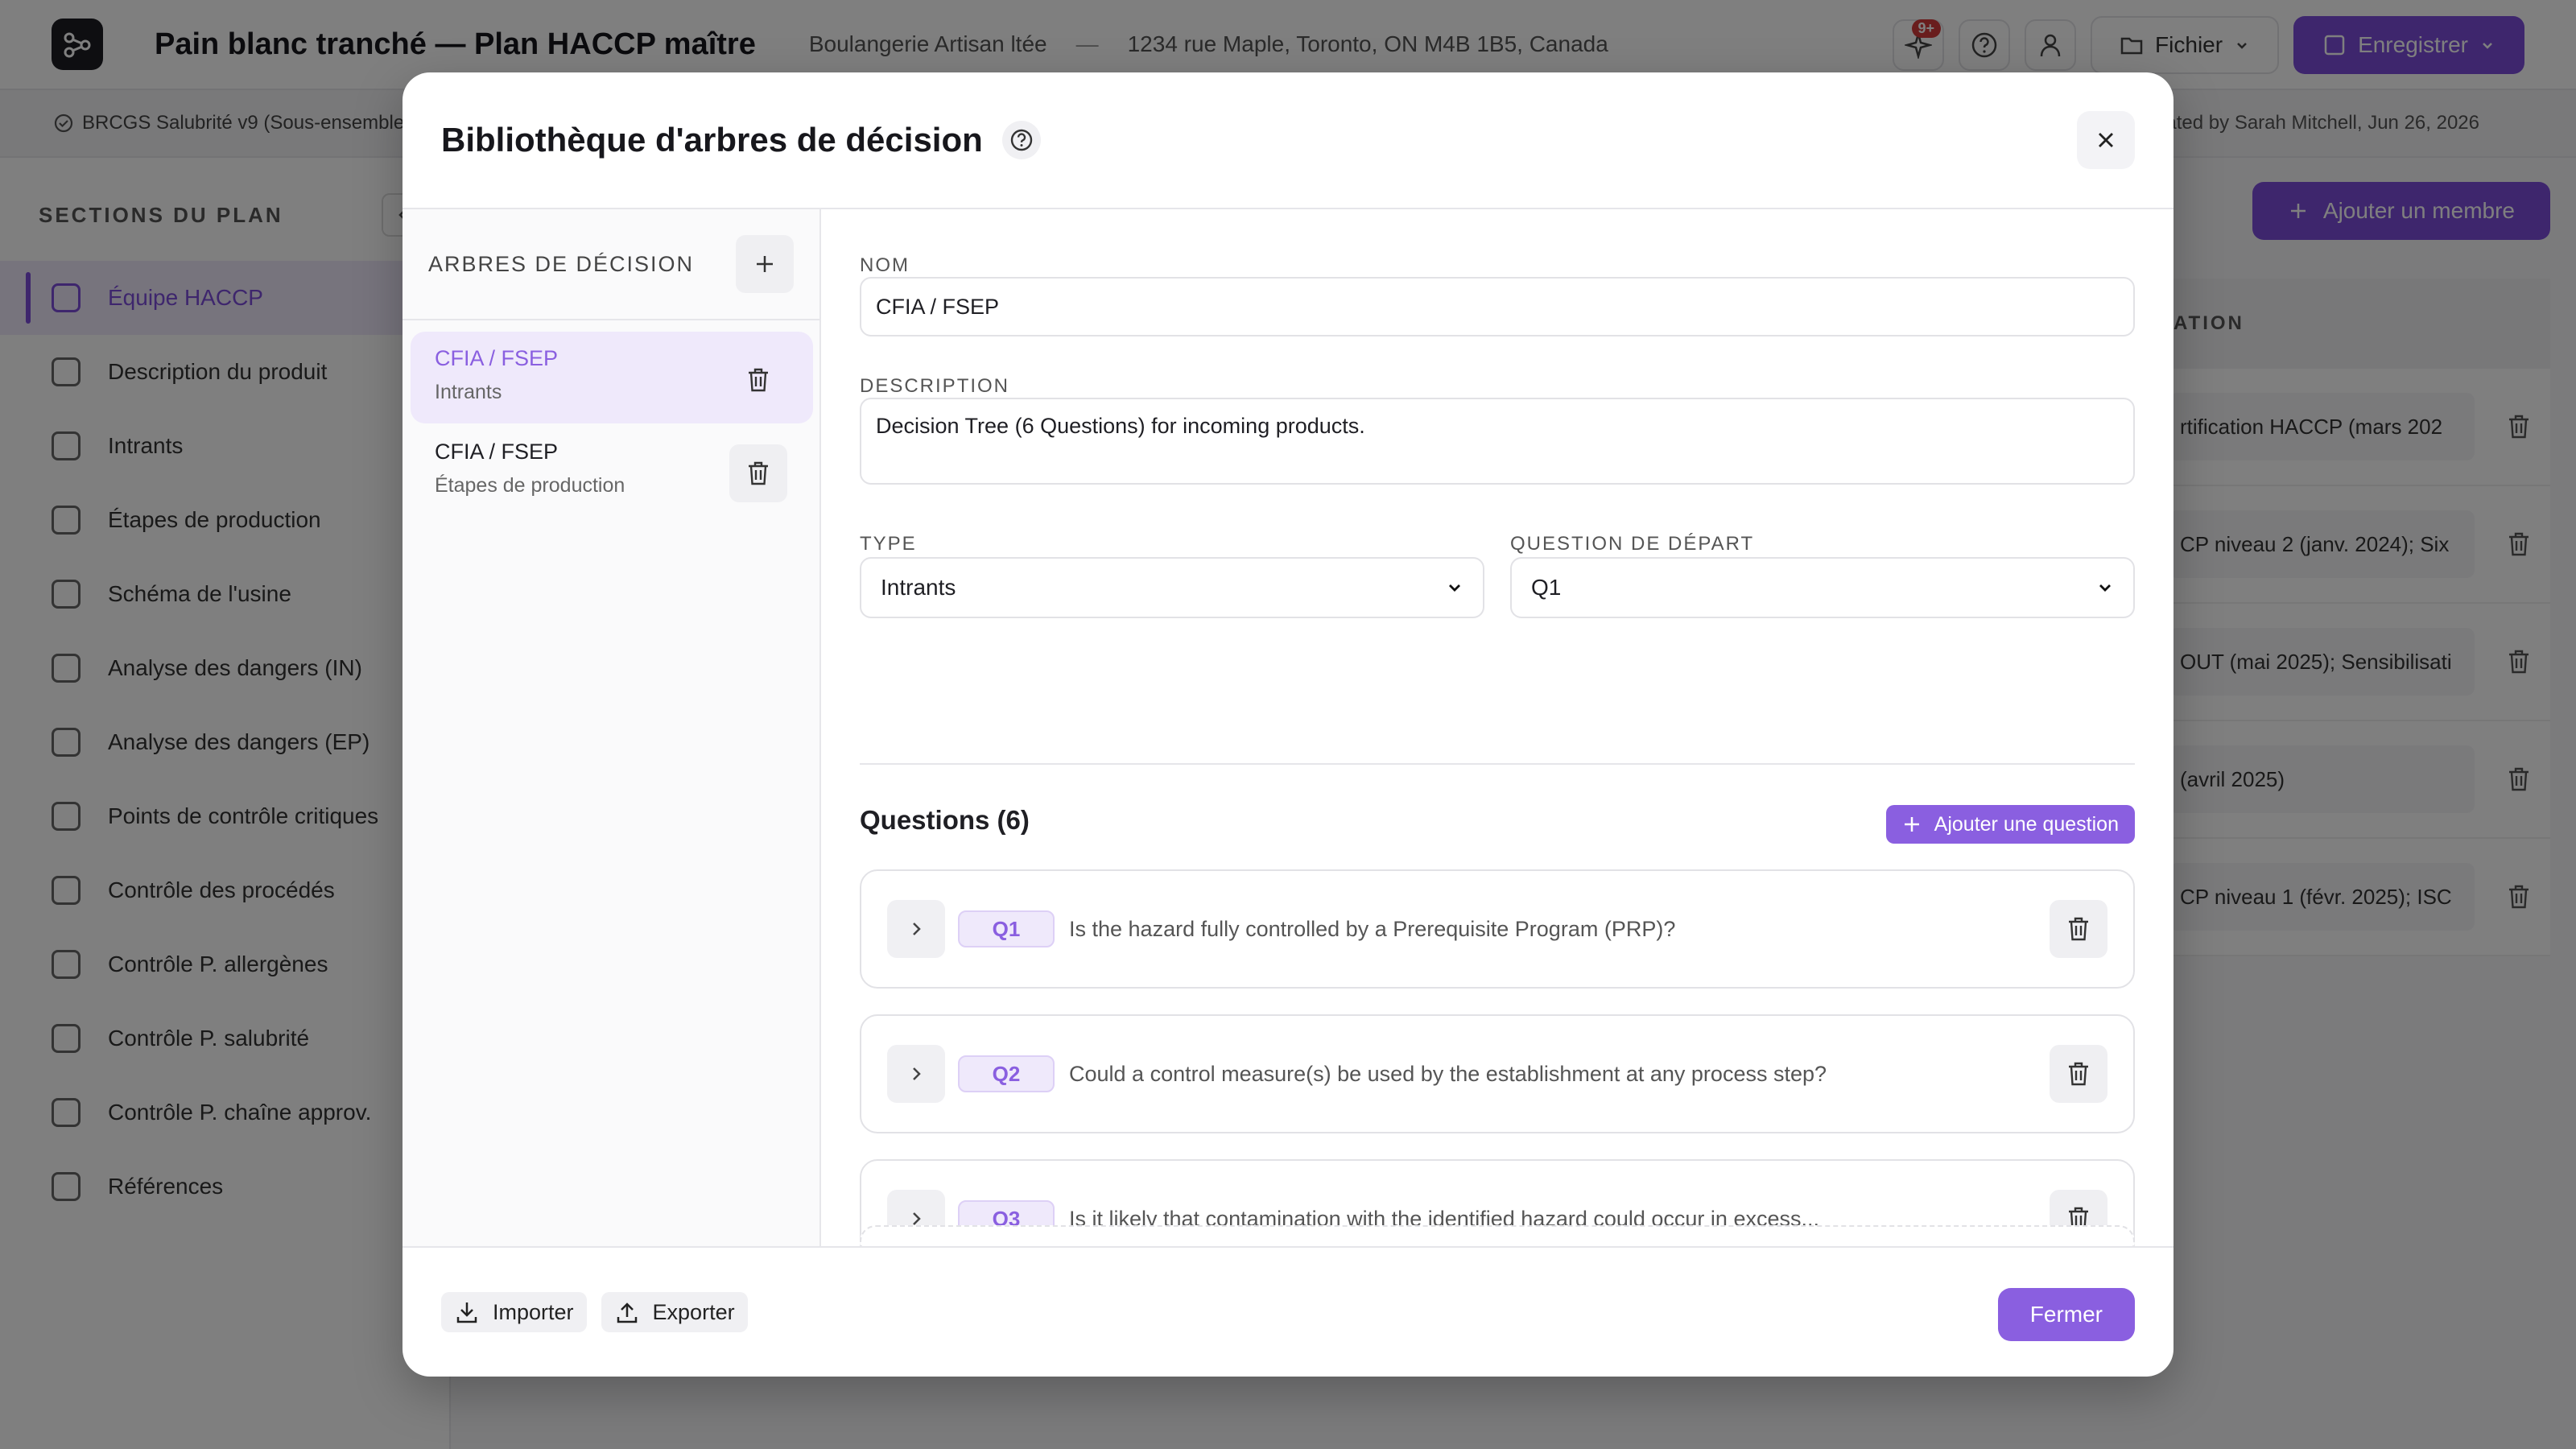  What do you see at coordinates (1288, 140) in the screenshot?
I see `modal-header: Bibliothèque d'arbres de décision` at bounding box center [1288, 140].